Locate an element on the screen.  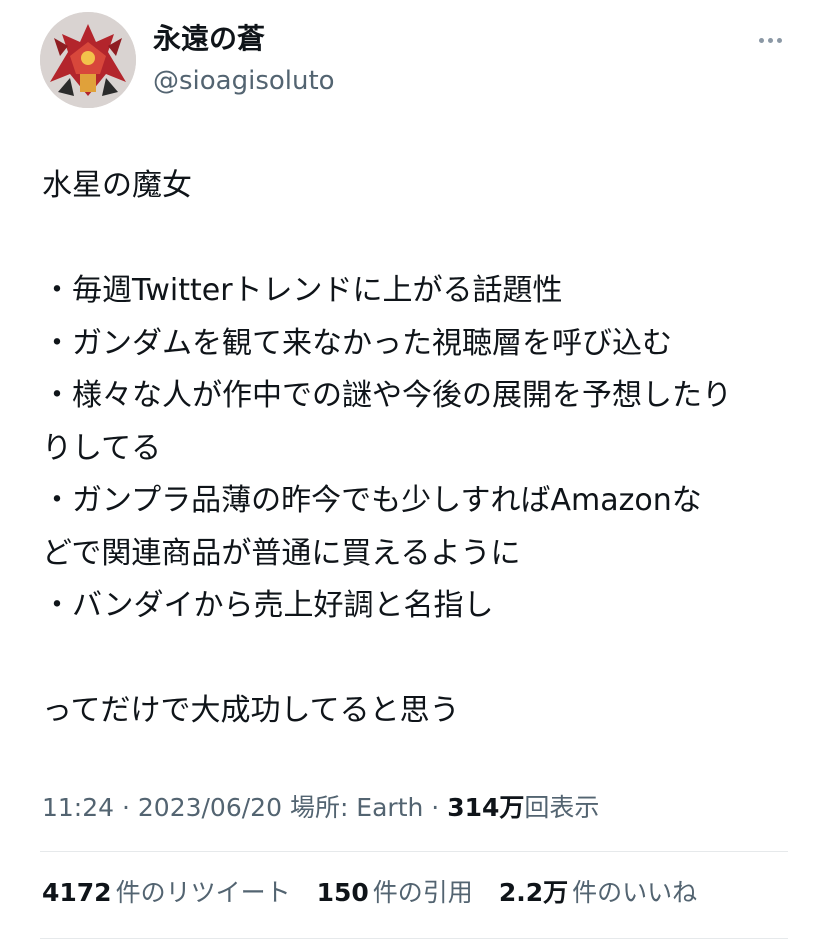
views-count: 314万 is located at coordinates (486, 807).